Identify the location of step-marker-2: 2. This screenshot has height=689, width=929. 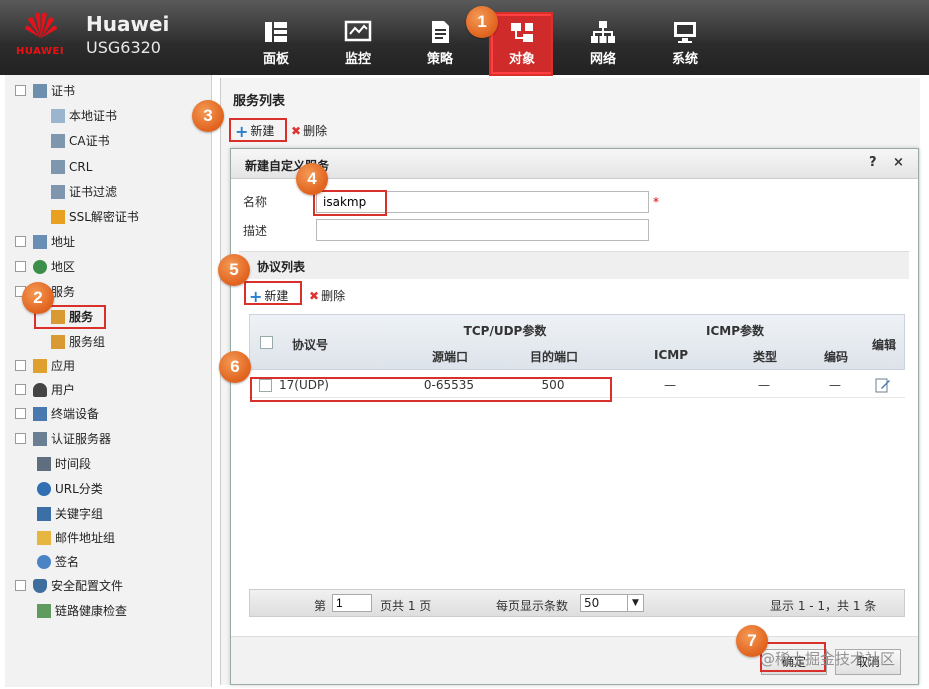
(38, 298).